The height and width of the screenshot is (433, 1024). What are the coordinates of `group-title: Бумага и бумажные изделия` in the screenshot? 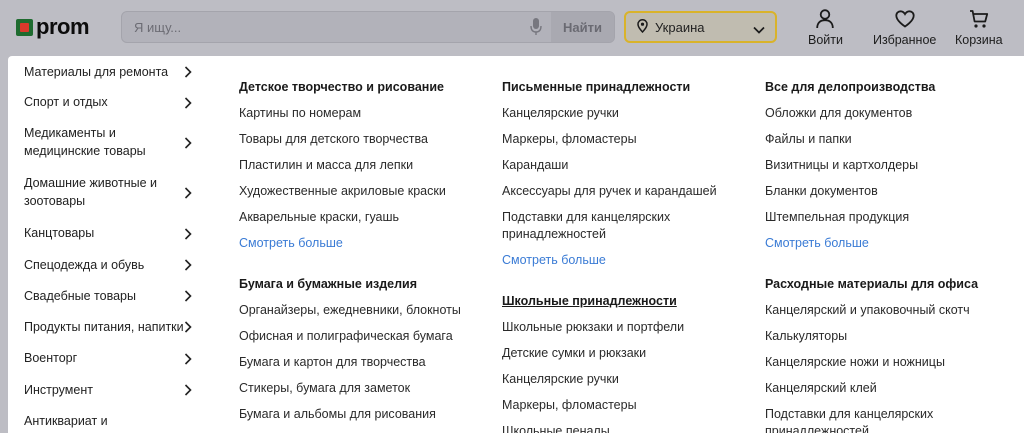 It's located at (328, 284).